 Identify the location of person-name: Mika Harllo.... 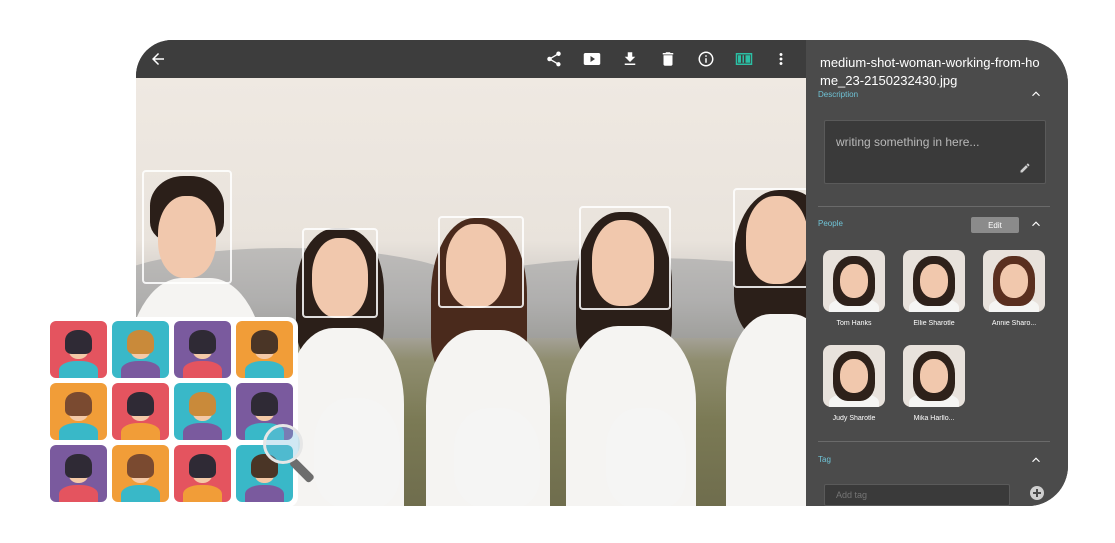
(934, 418).